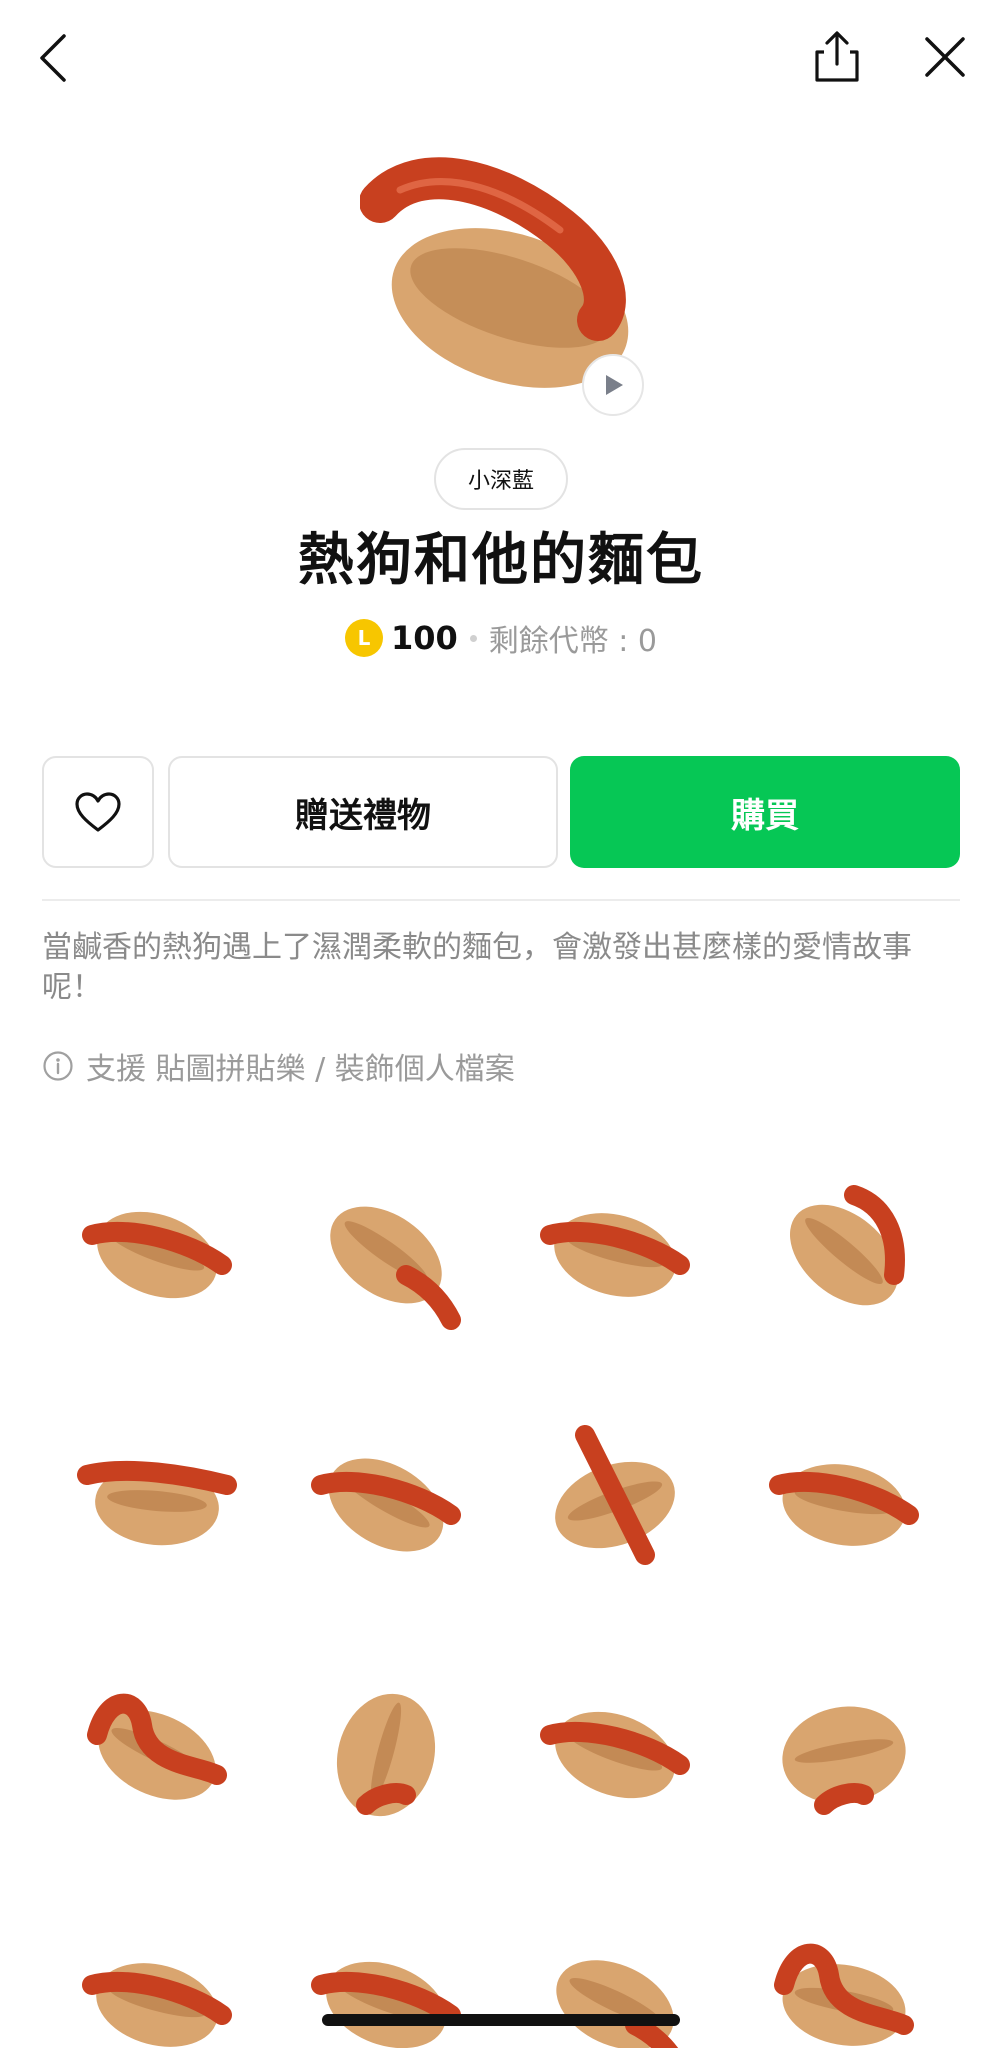 This screenshot has height=2048, width=1002. I want to click on close-icon, so click(945, 57).